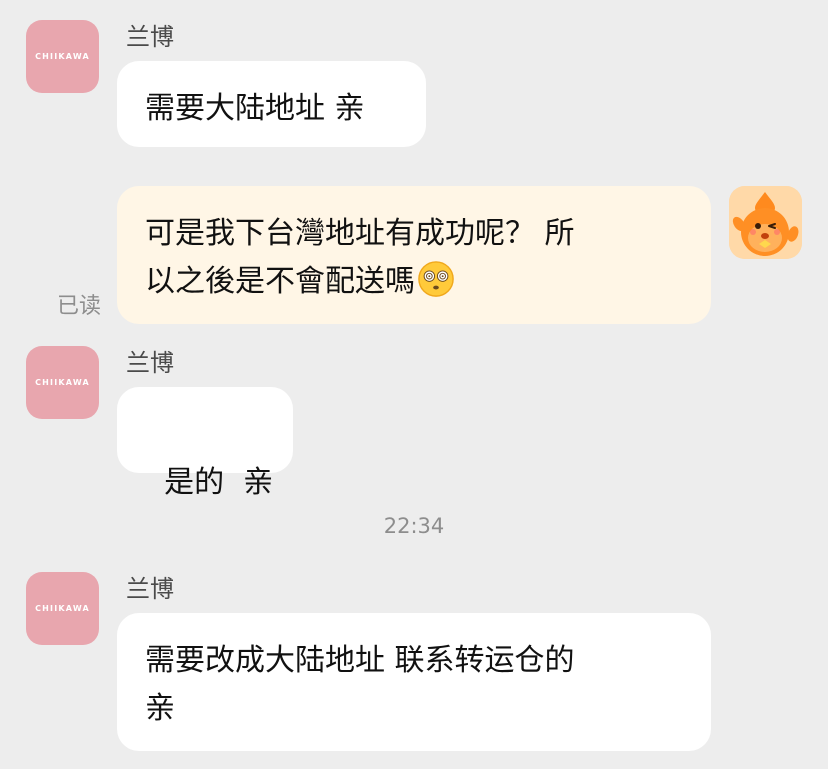 The image size is (828, 769). What do you see at coordinates (436, 279) in the screenshot?
I see `dizzy-face-emoji-icon` at bounding box center [436, 279].